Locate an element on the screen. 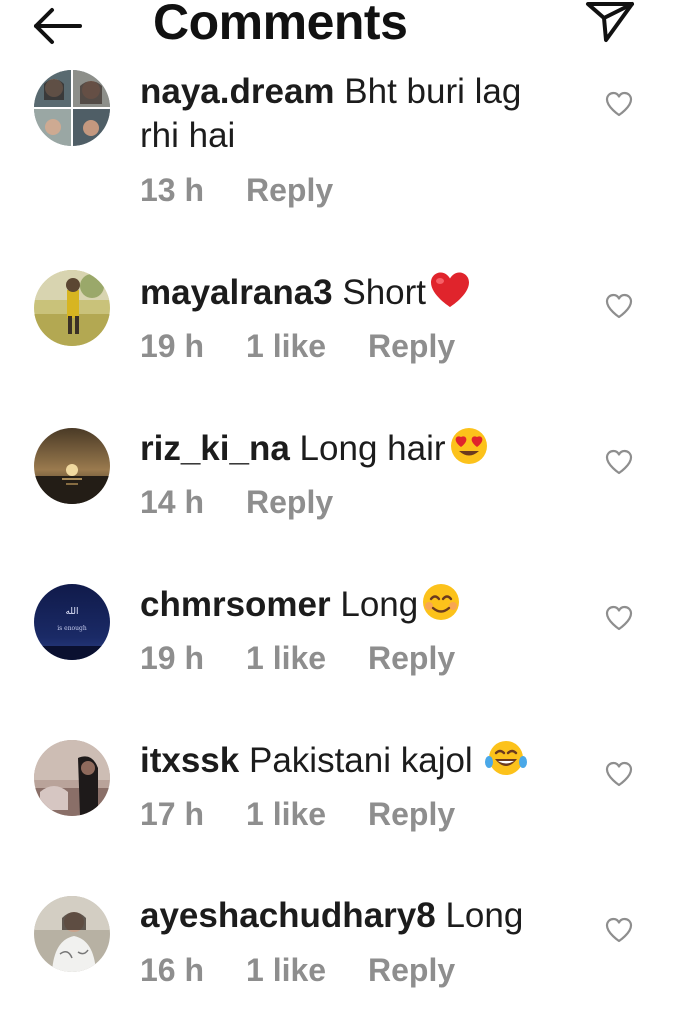 This screenshot has height=1024, width=678. avatar-text: الله is located at coordinates (71, 612).